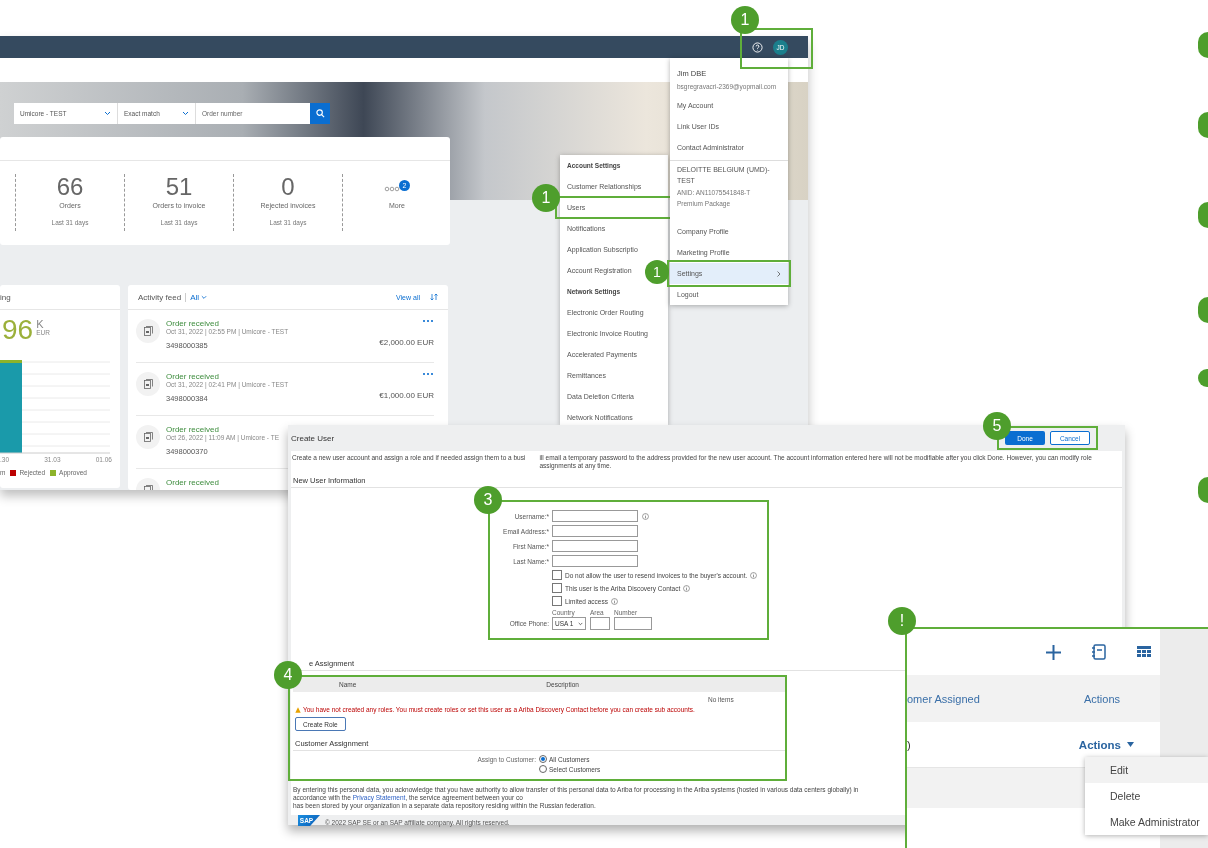  I want to click on stat-value: 51, so click(179, 187).